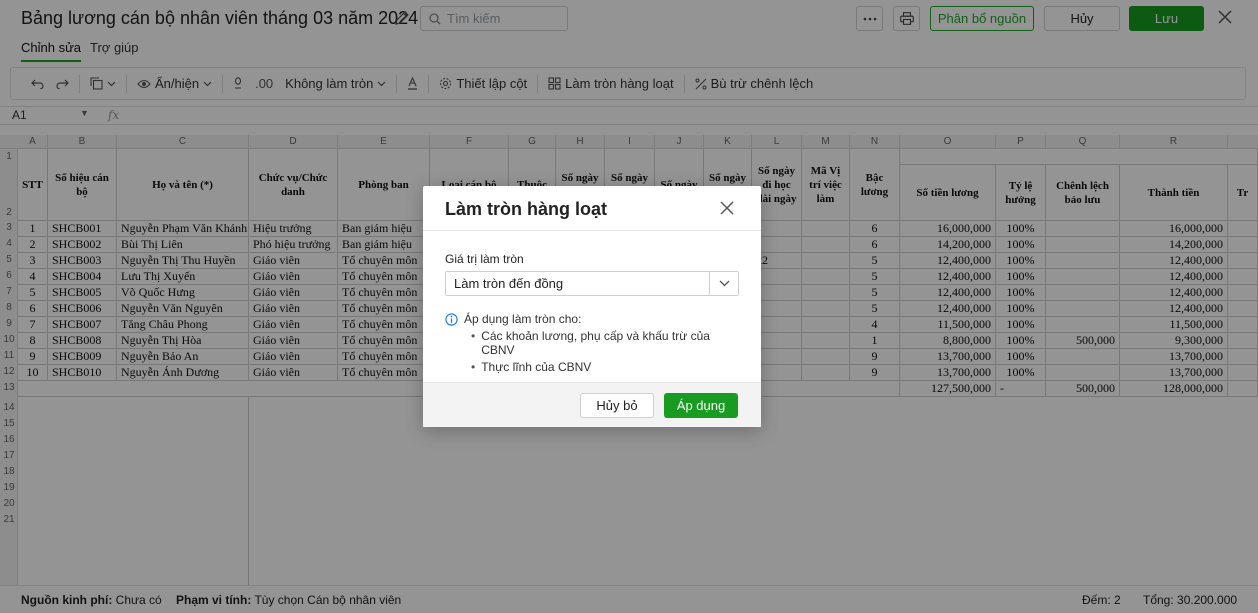  Describe the element at coordinates (523, 319) in the screenshot. I see `info-title: Áp dụng làm tròn cho:` at that location.